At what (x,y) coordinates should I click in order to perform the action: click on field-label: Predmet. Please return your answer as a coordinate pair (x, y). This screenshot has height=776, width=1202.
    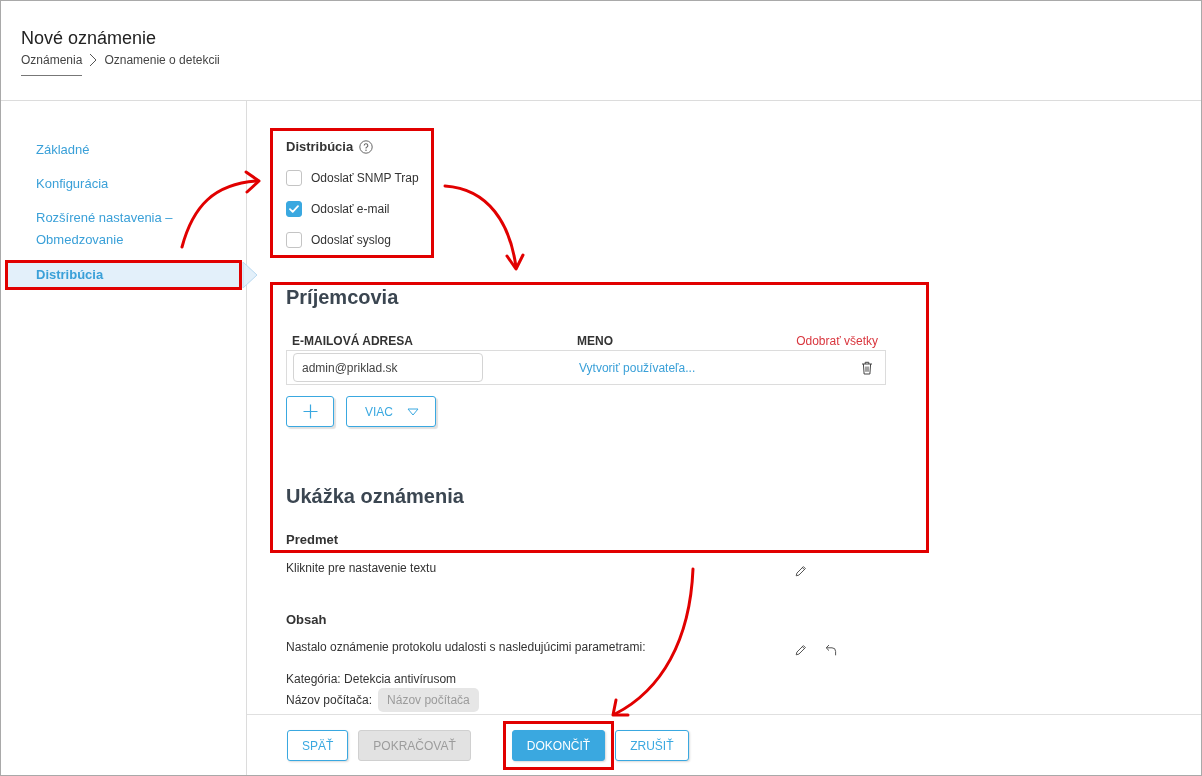
    Looking at the image, I should click on (312, 540).